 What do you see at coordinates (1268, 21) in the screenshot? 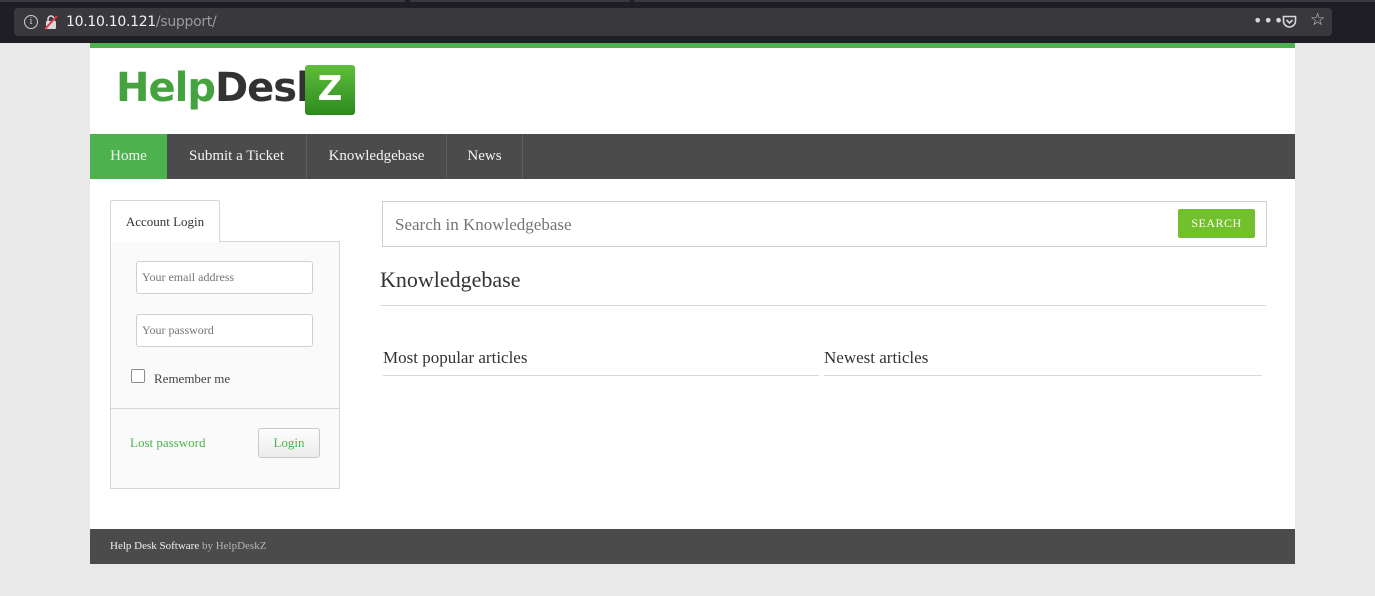
I see `more-icon: •••` at bounding box center [1268, 21].